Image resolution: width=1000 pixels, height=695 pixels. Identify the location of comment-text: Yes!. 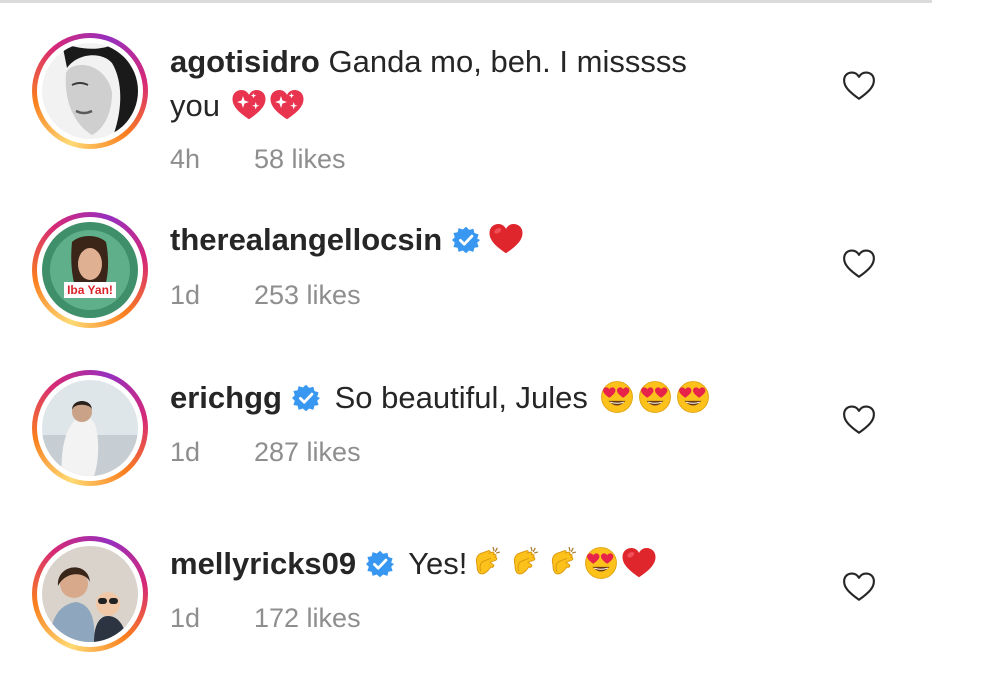
(438, 563).